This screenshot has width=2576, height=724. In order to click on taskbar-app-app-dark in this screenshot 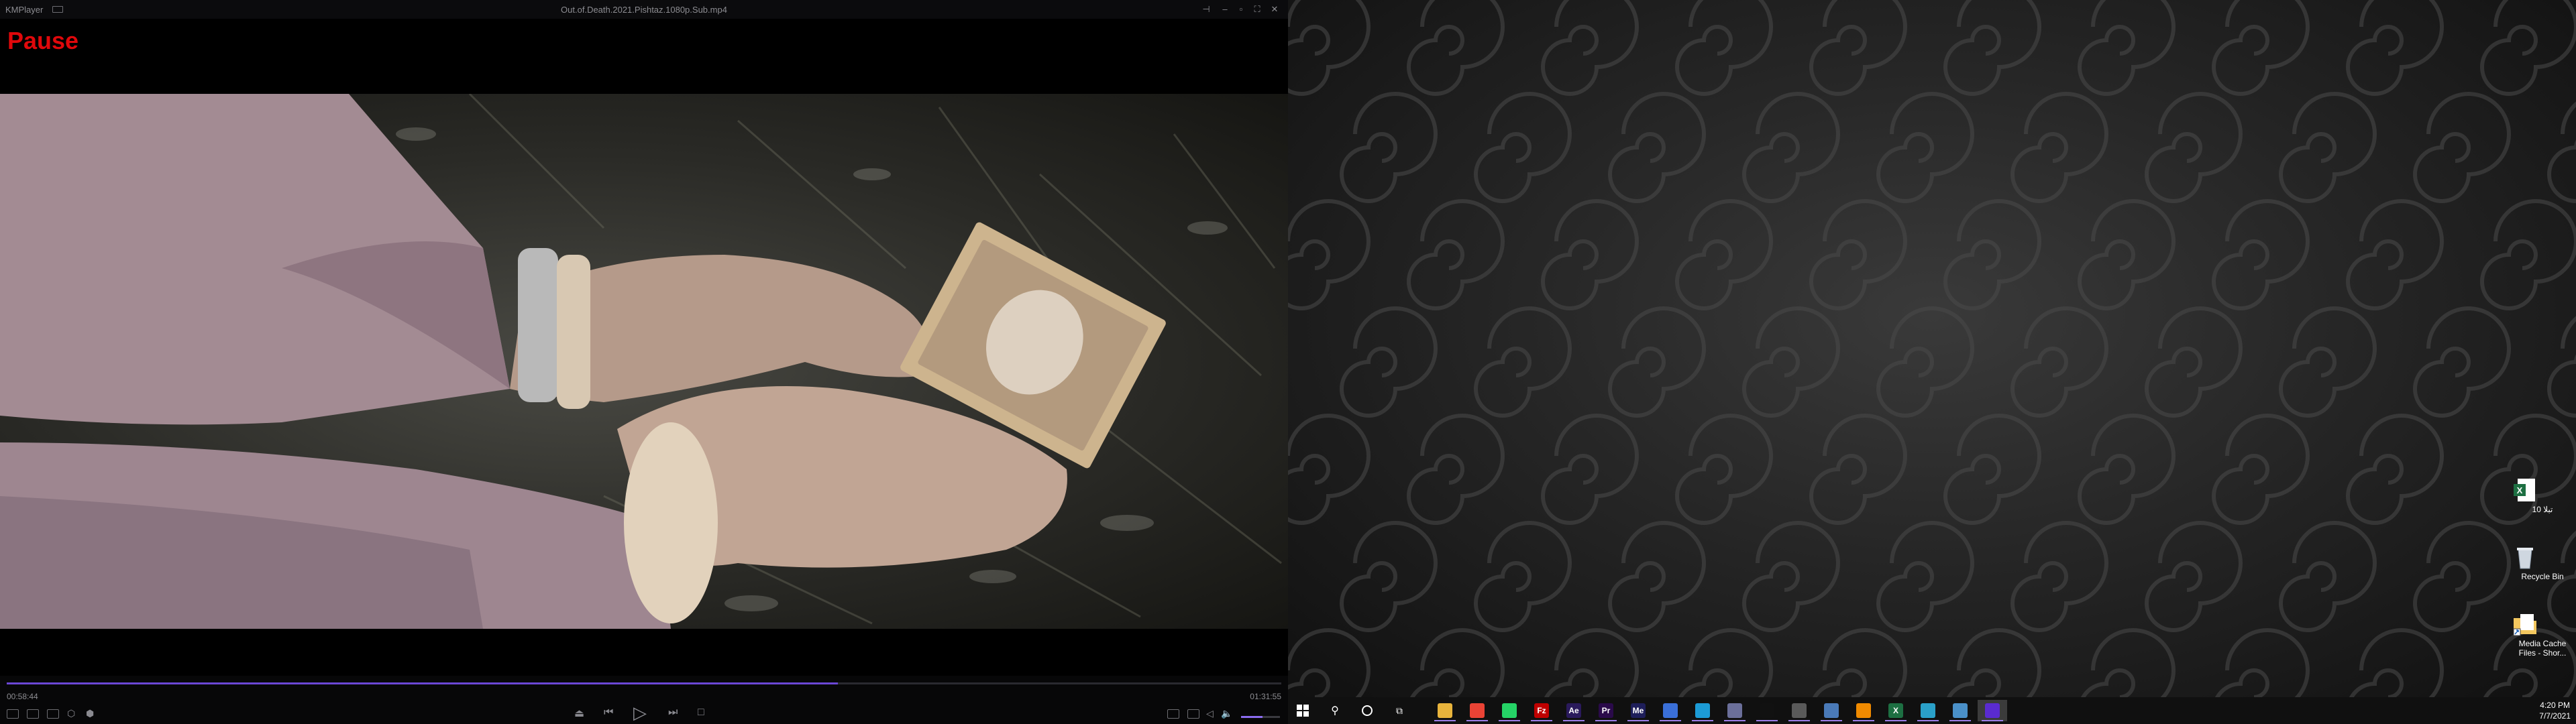, I will do `click(1767, 710)`.